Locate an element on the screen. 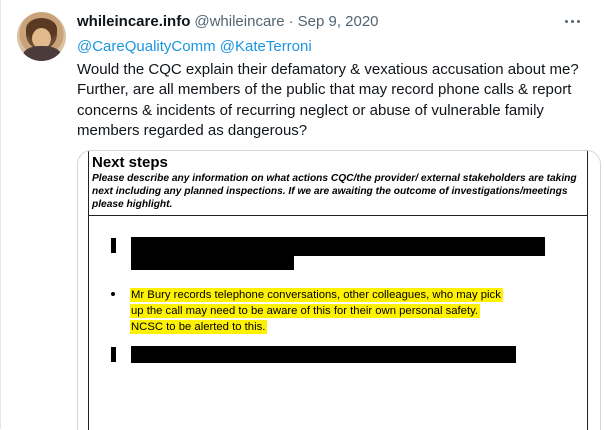  reply-mentions: @CareQualityComm @KateTerroni is located at coordinates (194, 46).